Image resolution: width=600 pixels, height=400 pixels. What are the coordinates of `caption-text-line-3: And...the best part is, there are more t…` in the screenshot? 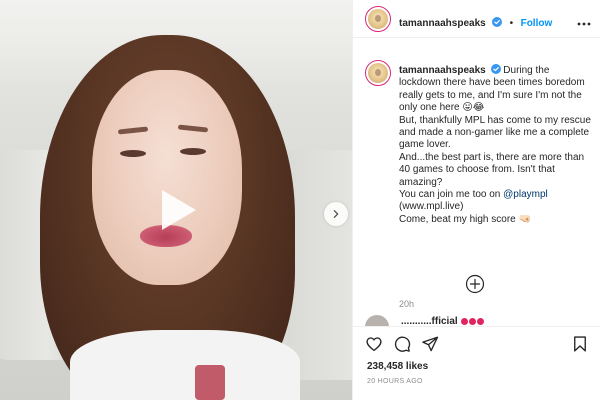 It's located at (492, 169).